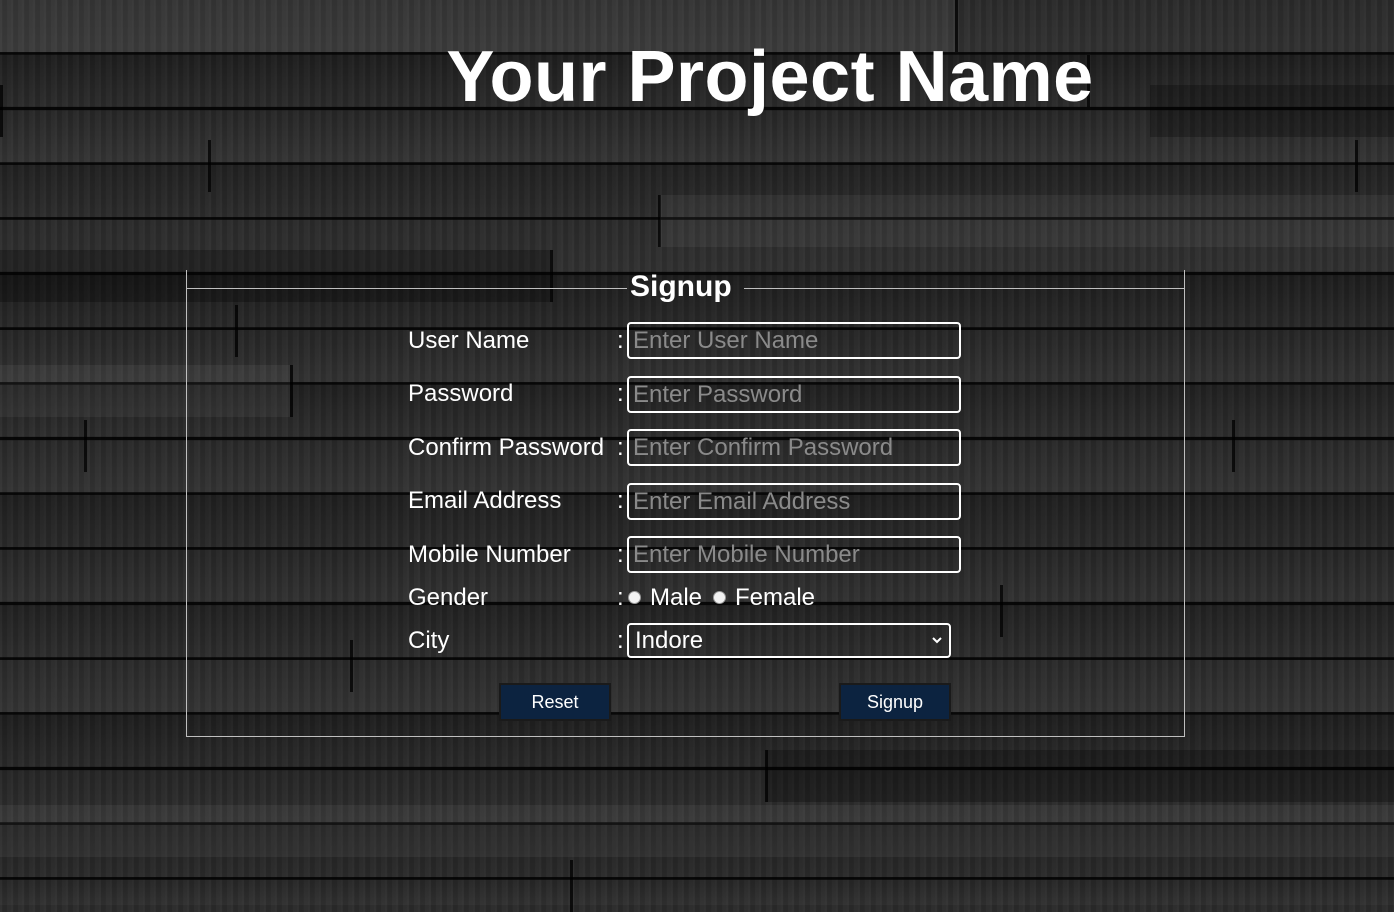 The width and height of the screenshot is (1394, 912). Describe the element at coordinates (794, 554) in the screenshot. I see `mobile-number-input` at that location.